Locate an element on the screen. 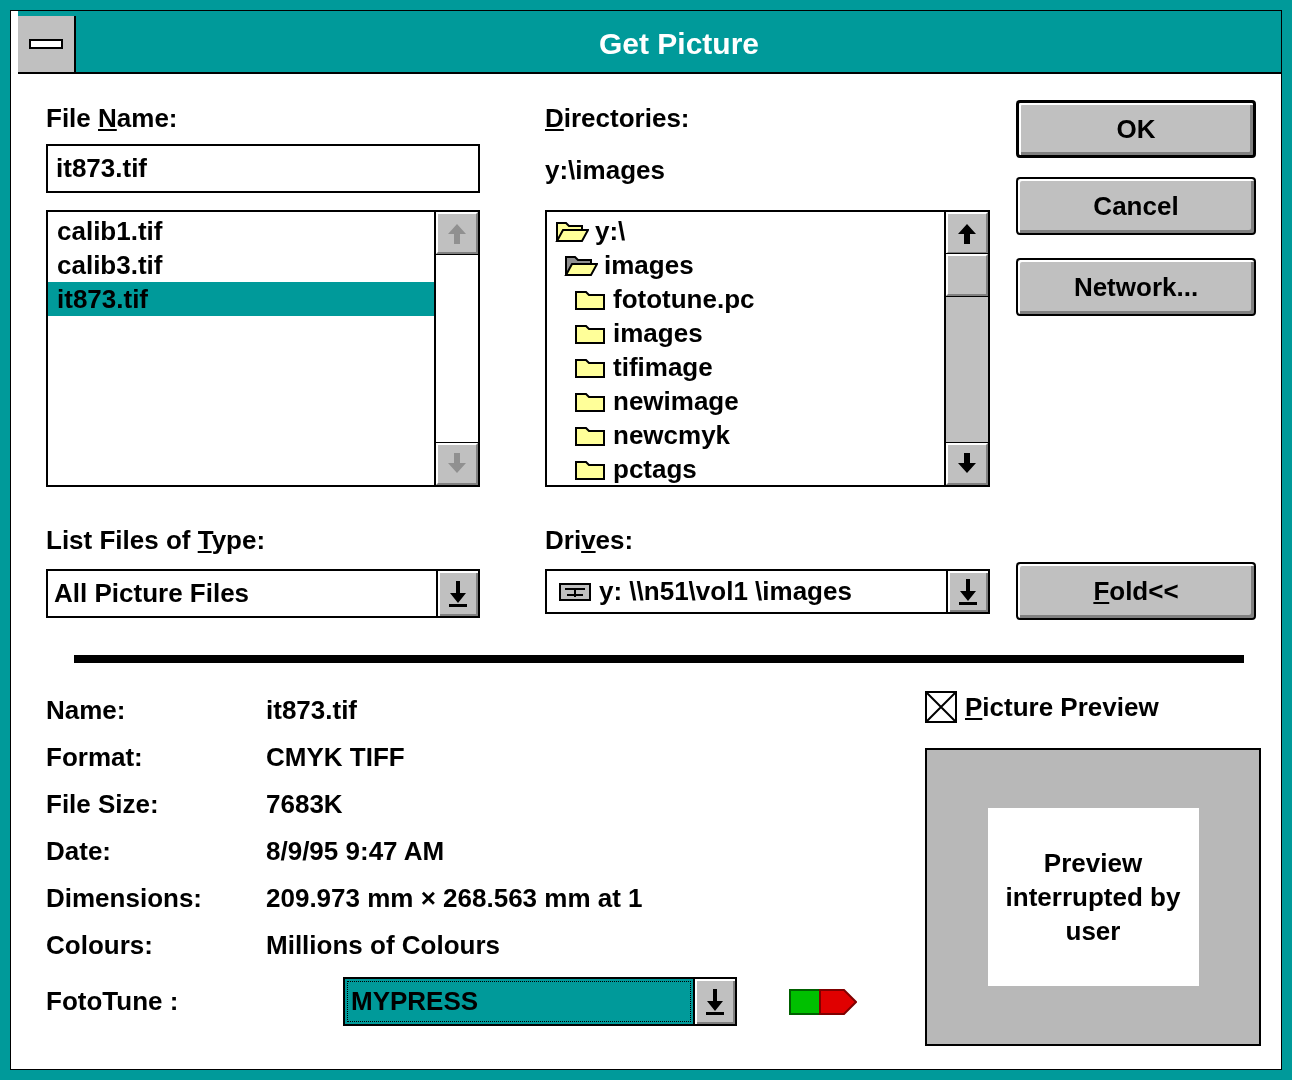 The height and width of the screenshot is (1080, 1292). checkbox-label: Picture Preview is located at coordinates (1062, 707).